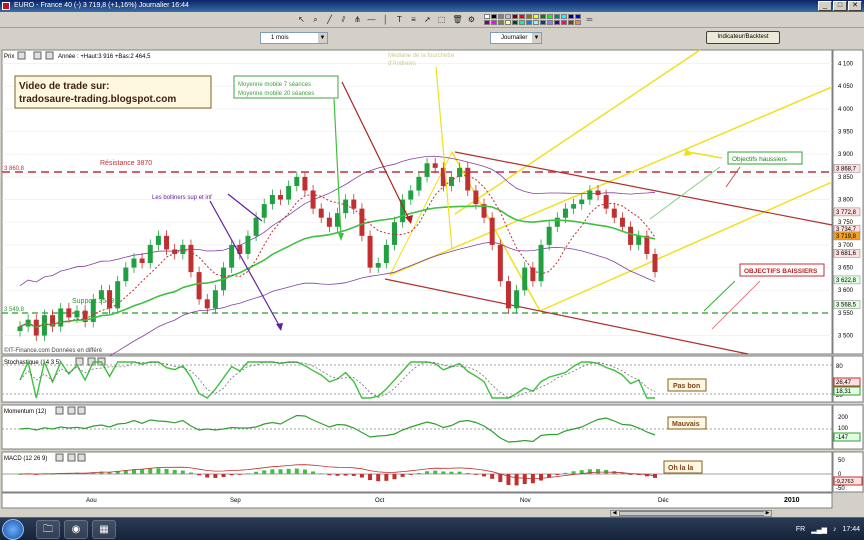 This screenshot has height=540, width=864. I want to click on browser-taskbar-icon: ◉, so click(76, 529).